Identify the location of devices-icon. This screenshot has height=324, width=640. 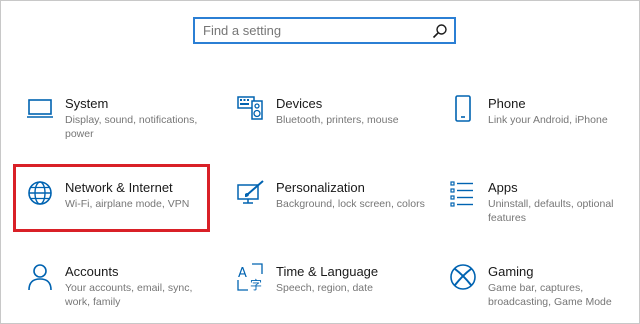
(250, 108).